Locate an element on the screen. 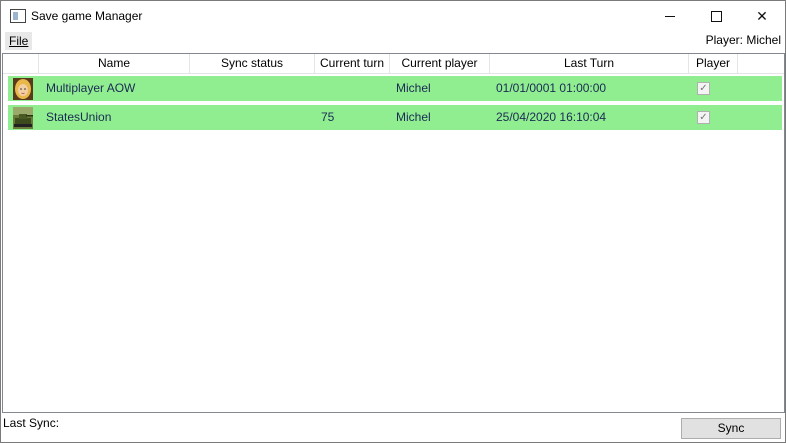 The image size is (786, 443). title-bar: Save game Manager ✕ is located at coordinates (393, 16).